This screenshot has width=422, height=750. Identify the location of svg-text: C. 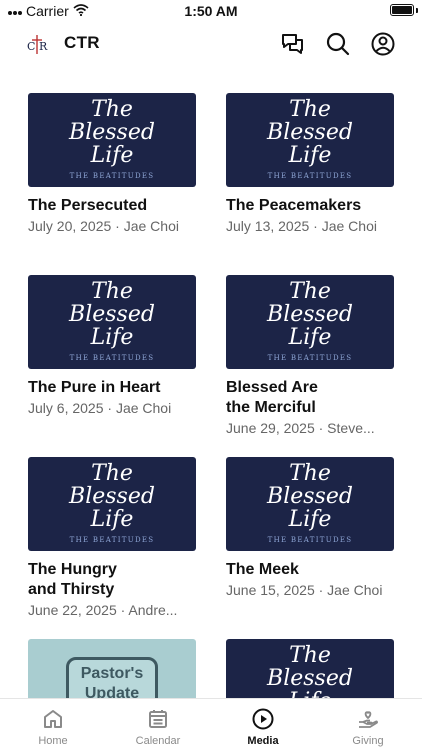
(31, 46).